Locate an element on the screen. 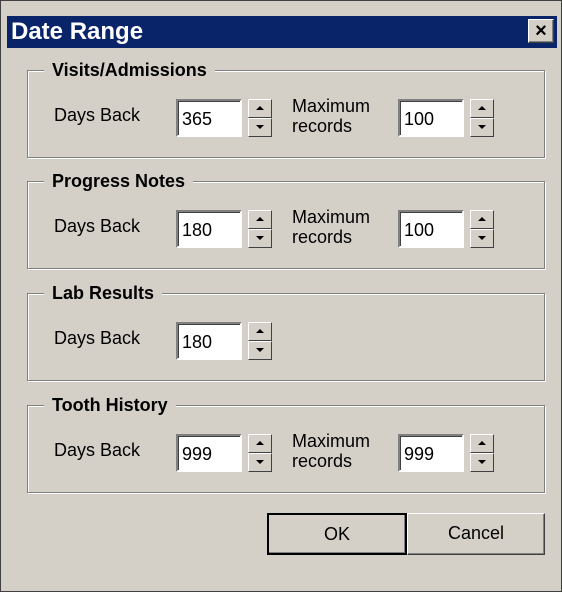 The height and width of the screenshot is (592, 562). cancel-button: Cancel is located at coordinates (476, 534).